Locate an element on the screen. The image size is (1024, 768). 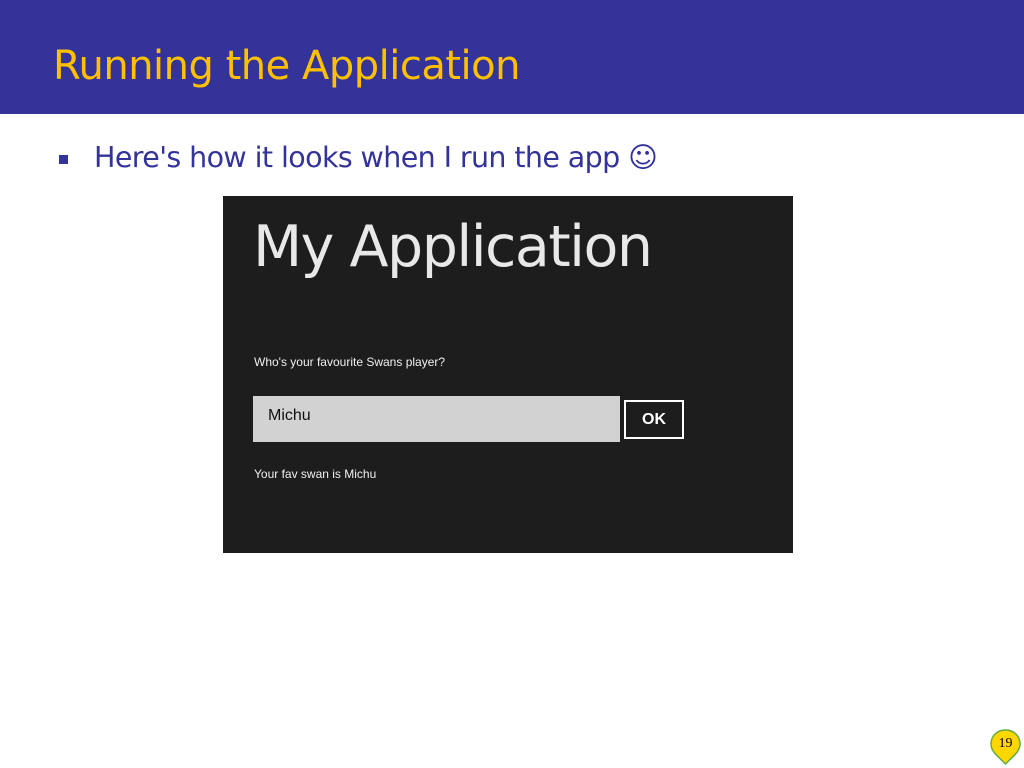
ok-button: OK is located at coordinates (654, 419).